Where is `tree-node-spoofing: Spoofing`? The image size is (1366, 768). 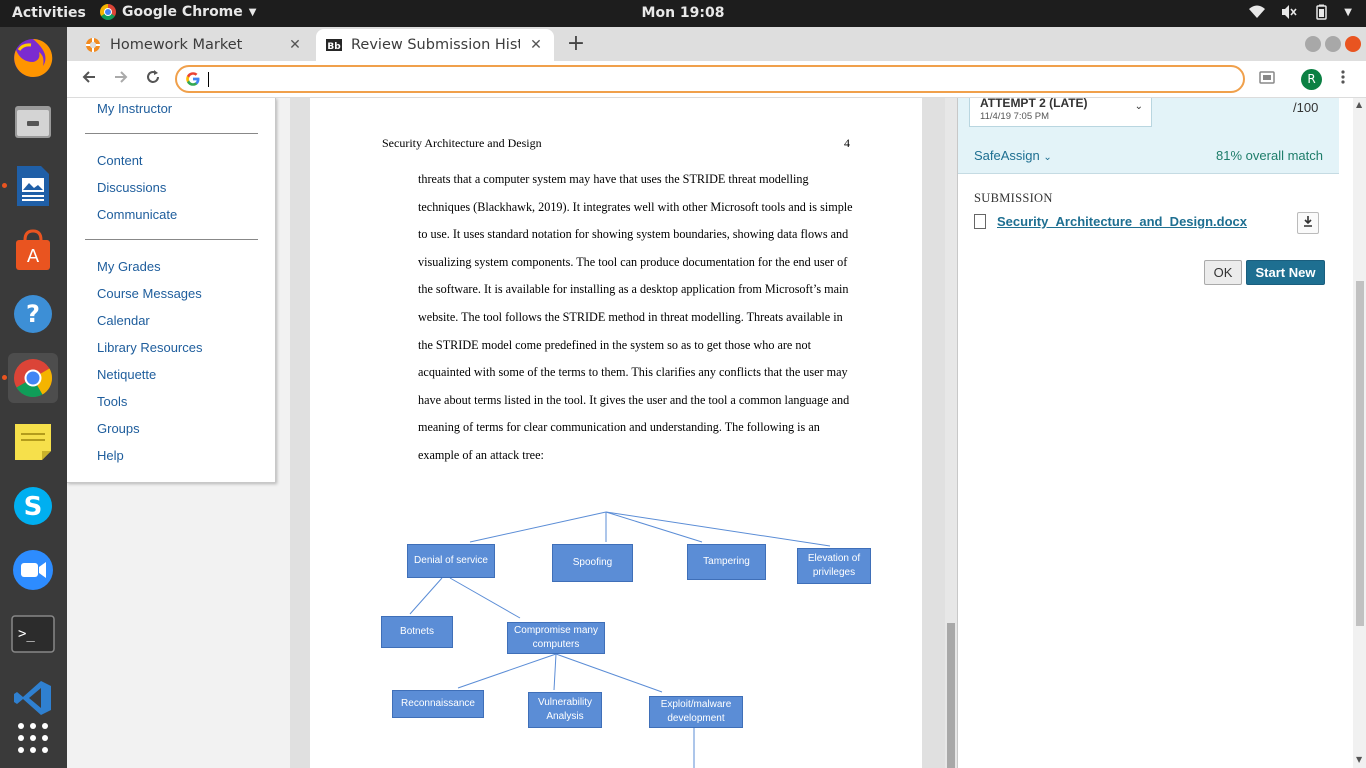
tree-node-spoofing: Spoofing is located at coordinates (592, 563).